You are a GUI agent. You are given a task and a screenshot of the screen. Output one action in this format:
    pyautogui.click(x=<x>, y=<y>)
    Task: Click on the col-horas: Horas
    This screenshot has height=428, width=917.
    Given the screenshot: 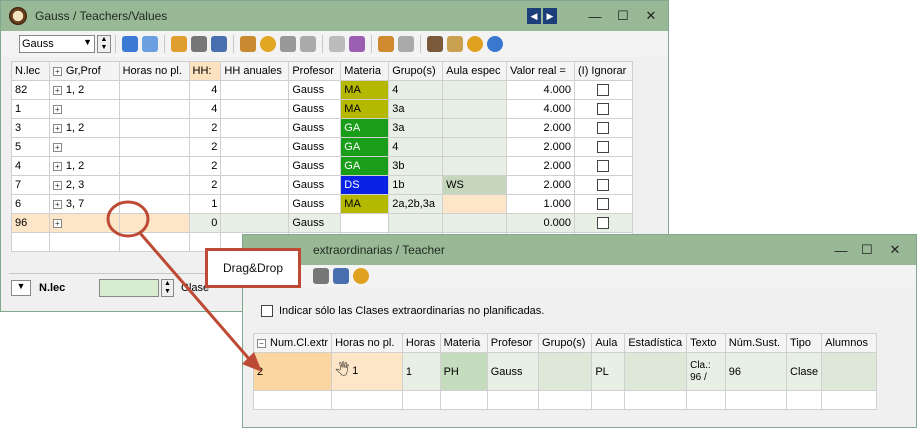 What is the action you would take?
    pyautogui.click(x=421, y=343)
    